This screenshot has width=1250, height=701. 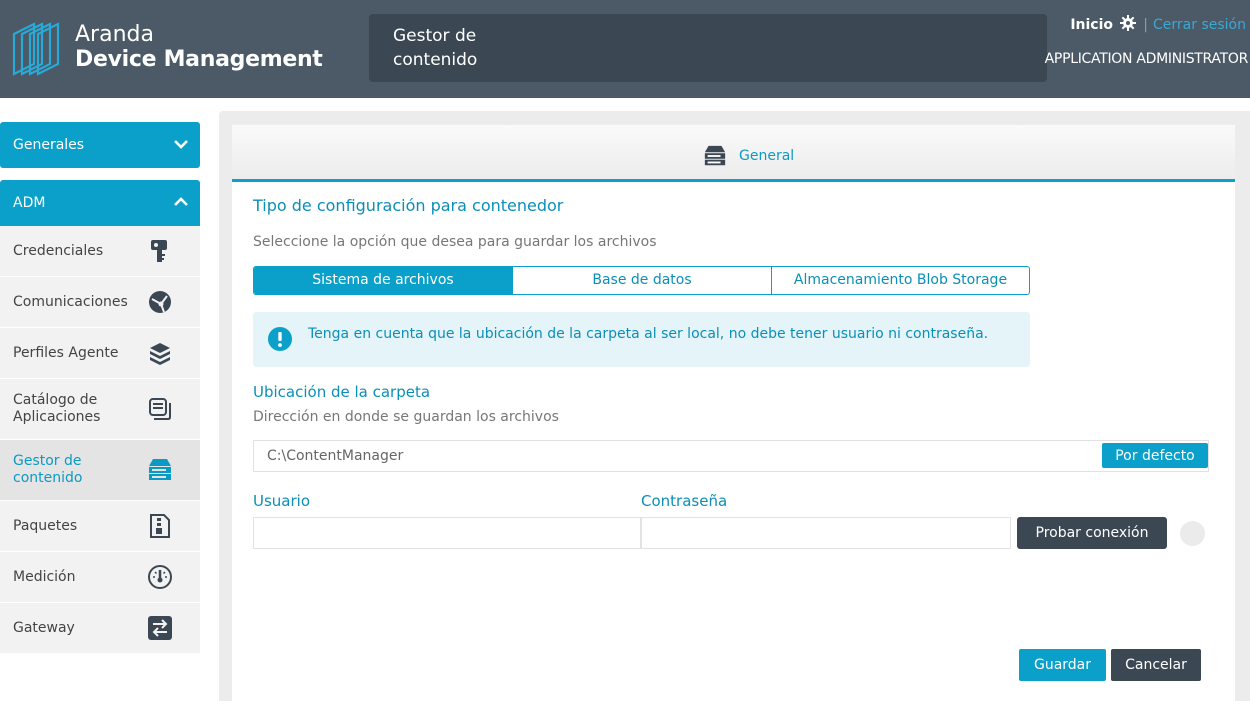 I want to click on user-menu: Inicio | Cerrar sesión, so click(x=1158, y=23).